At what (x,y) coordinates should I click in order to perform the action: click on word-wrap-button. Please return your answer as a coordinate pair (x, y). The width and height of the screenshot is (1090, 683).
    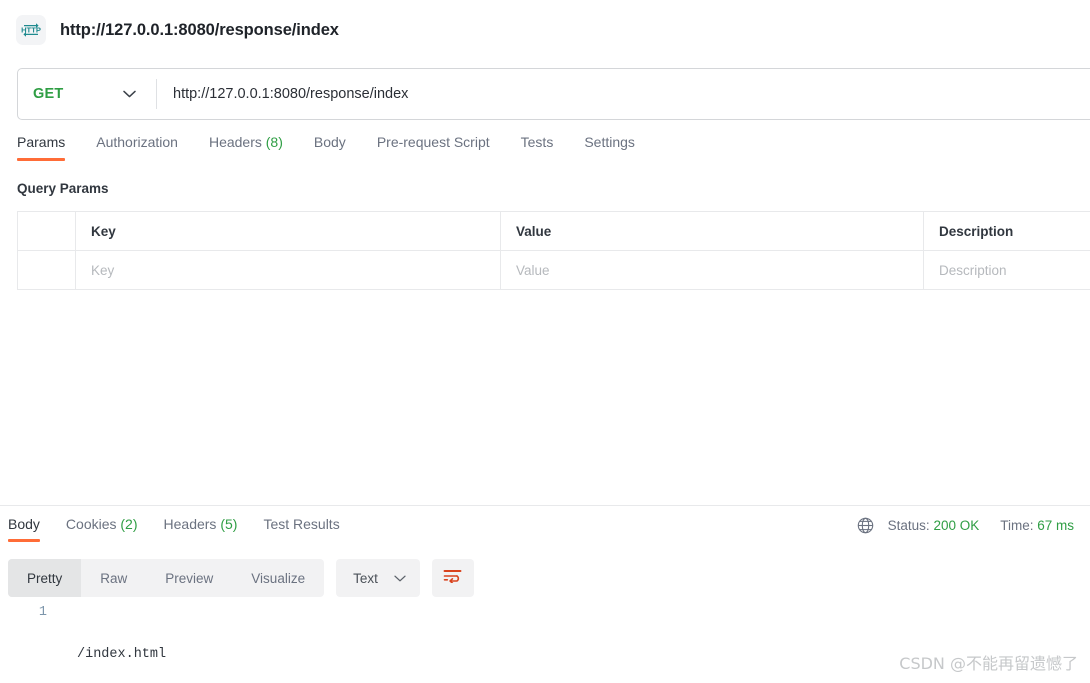
    Looking at the image, I should click on (452, 578).